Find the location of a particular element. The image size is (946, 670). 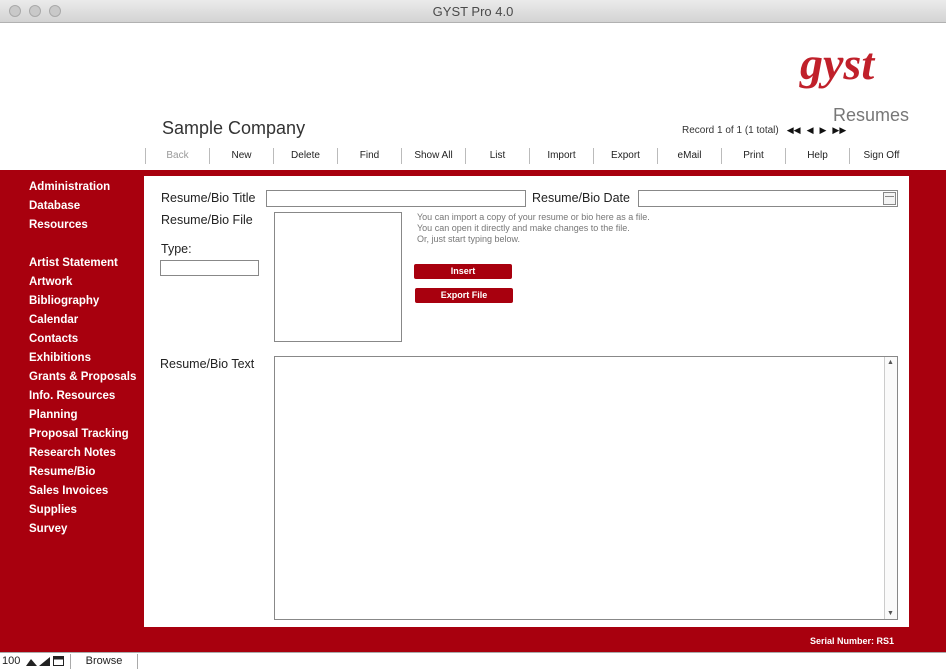

type-field is located at coordinates (209, 268).